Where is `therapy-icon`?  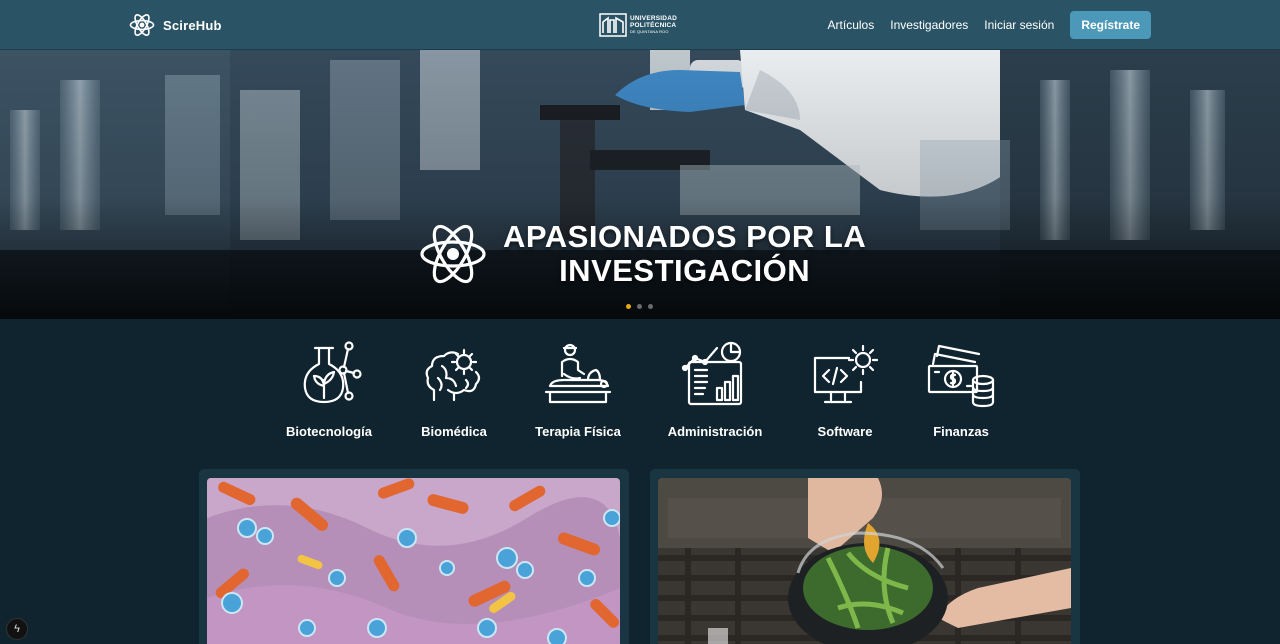 therapy-icon is located at coordinates (578, 373).